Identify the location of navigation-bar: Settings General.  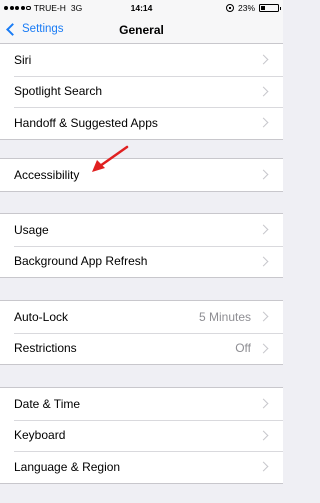
(141, 30).